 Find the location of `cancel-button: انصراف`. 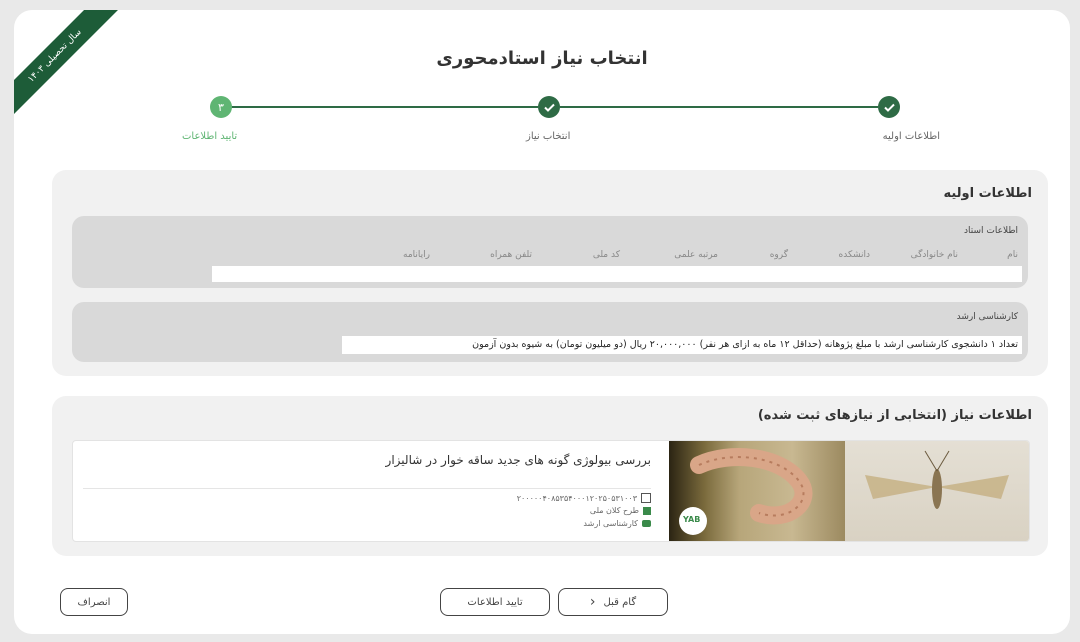

cancel-button: انصراف is located at coordinates (94, 602).